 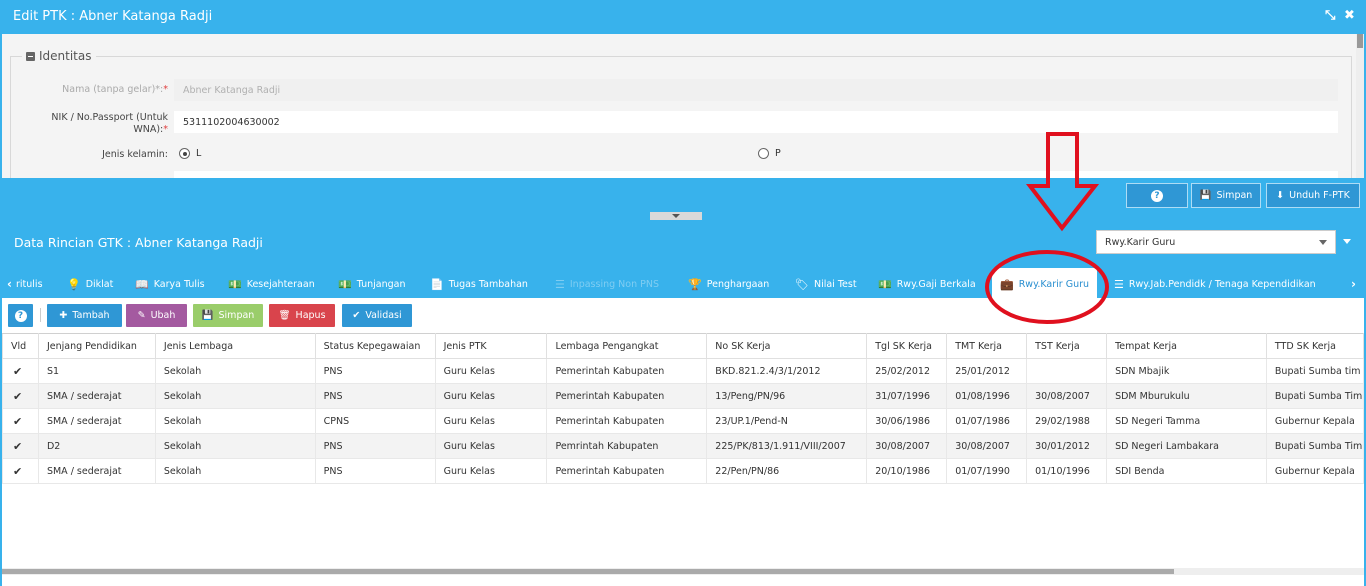 I want to click on annotation-overlay, so click(x=1047, y=228).